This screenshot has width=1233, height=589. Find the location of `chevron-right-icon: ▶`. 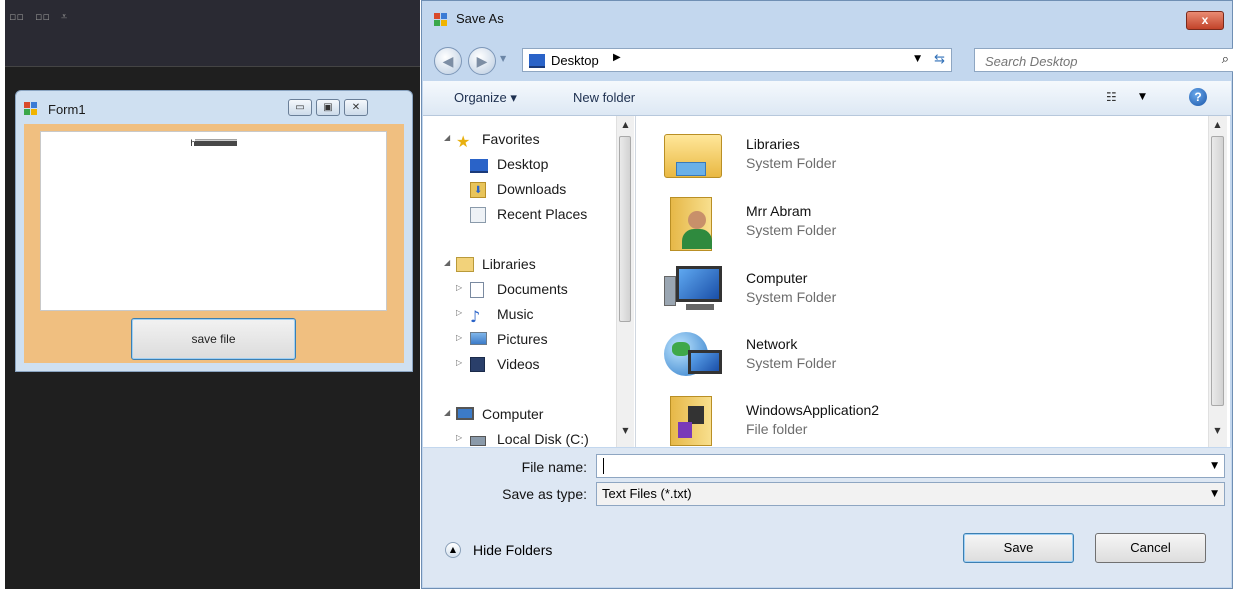

chevron-right-icon: ▶ is located at coordinates (617, 57).